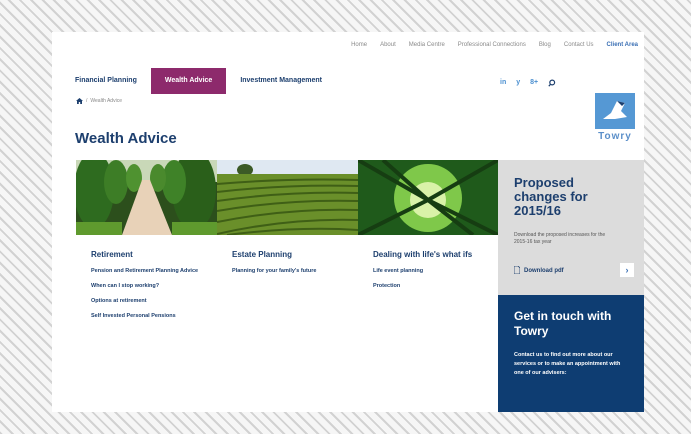  I want to click on life-what-ifs-image, so click(428, 197).